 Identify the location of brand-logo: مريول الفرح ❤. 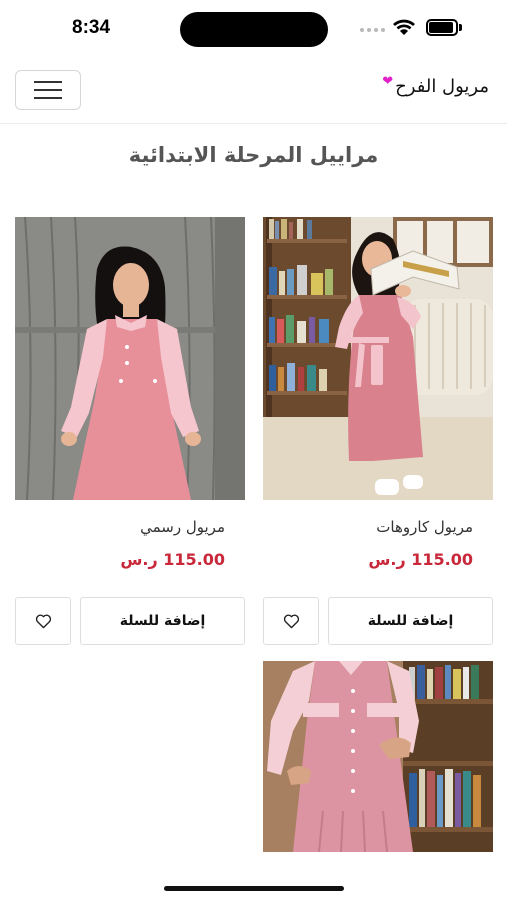
(435, 85).